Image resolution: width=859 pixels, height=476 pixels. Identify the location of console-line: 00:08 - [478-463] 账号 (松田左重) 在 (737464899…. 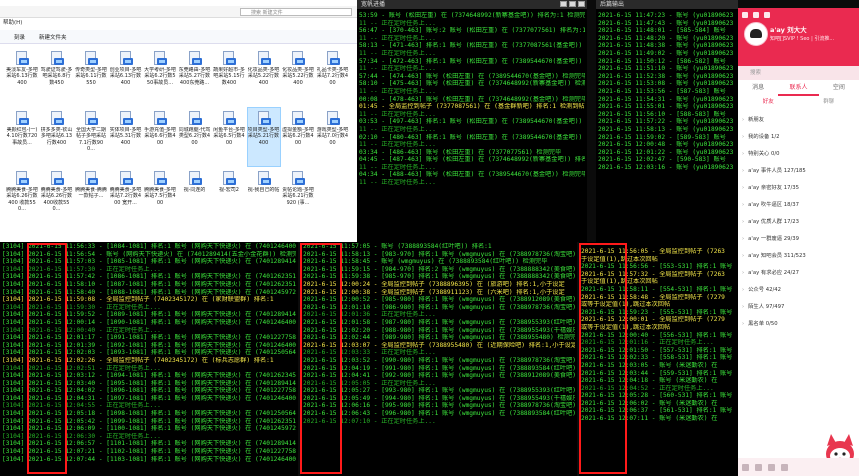
(472, 99).